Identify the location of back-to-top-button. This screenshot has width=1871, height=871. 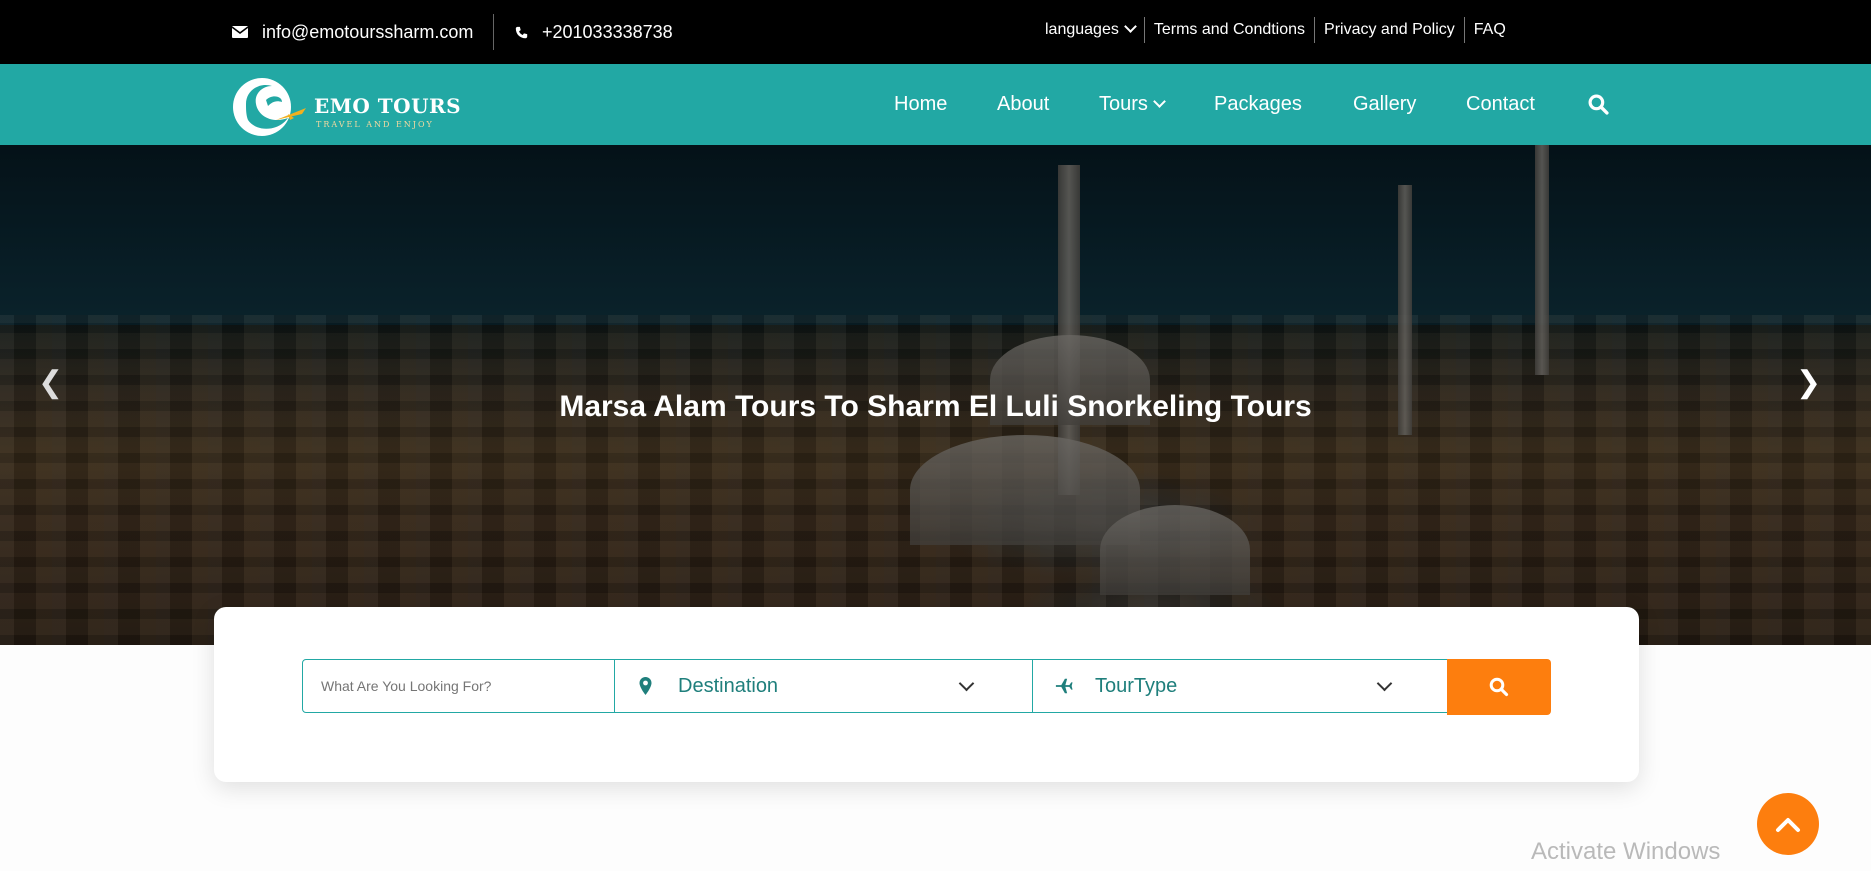
(1788, 824).